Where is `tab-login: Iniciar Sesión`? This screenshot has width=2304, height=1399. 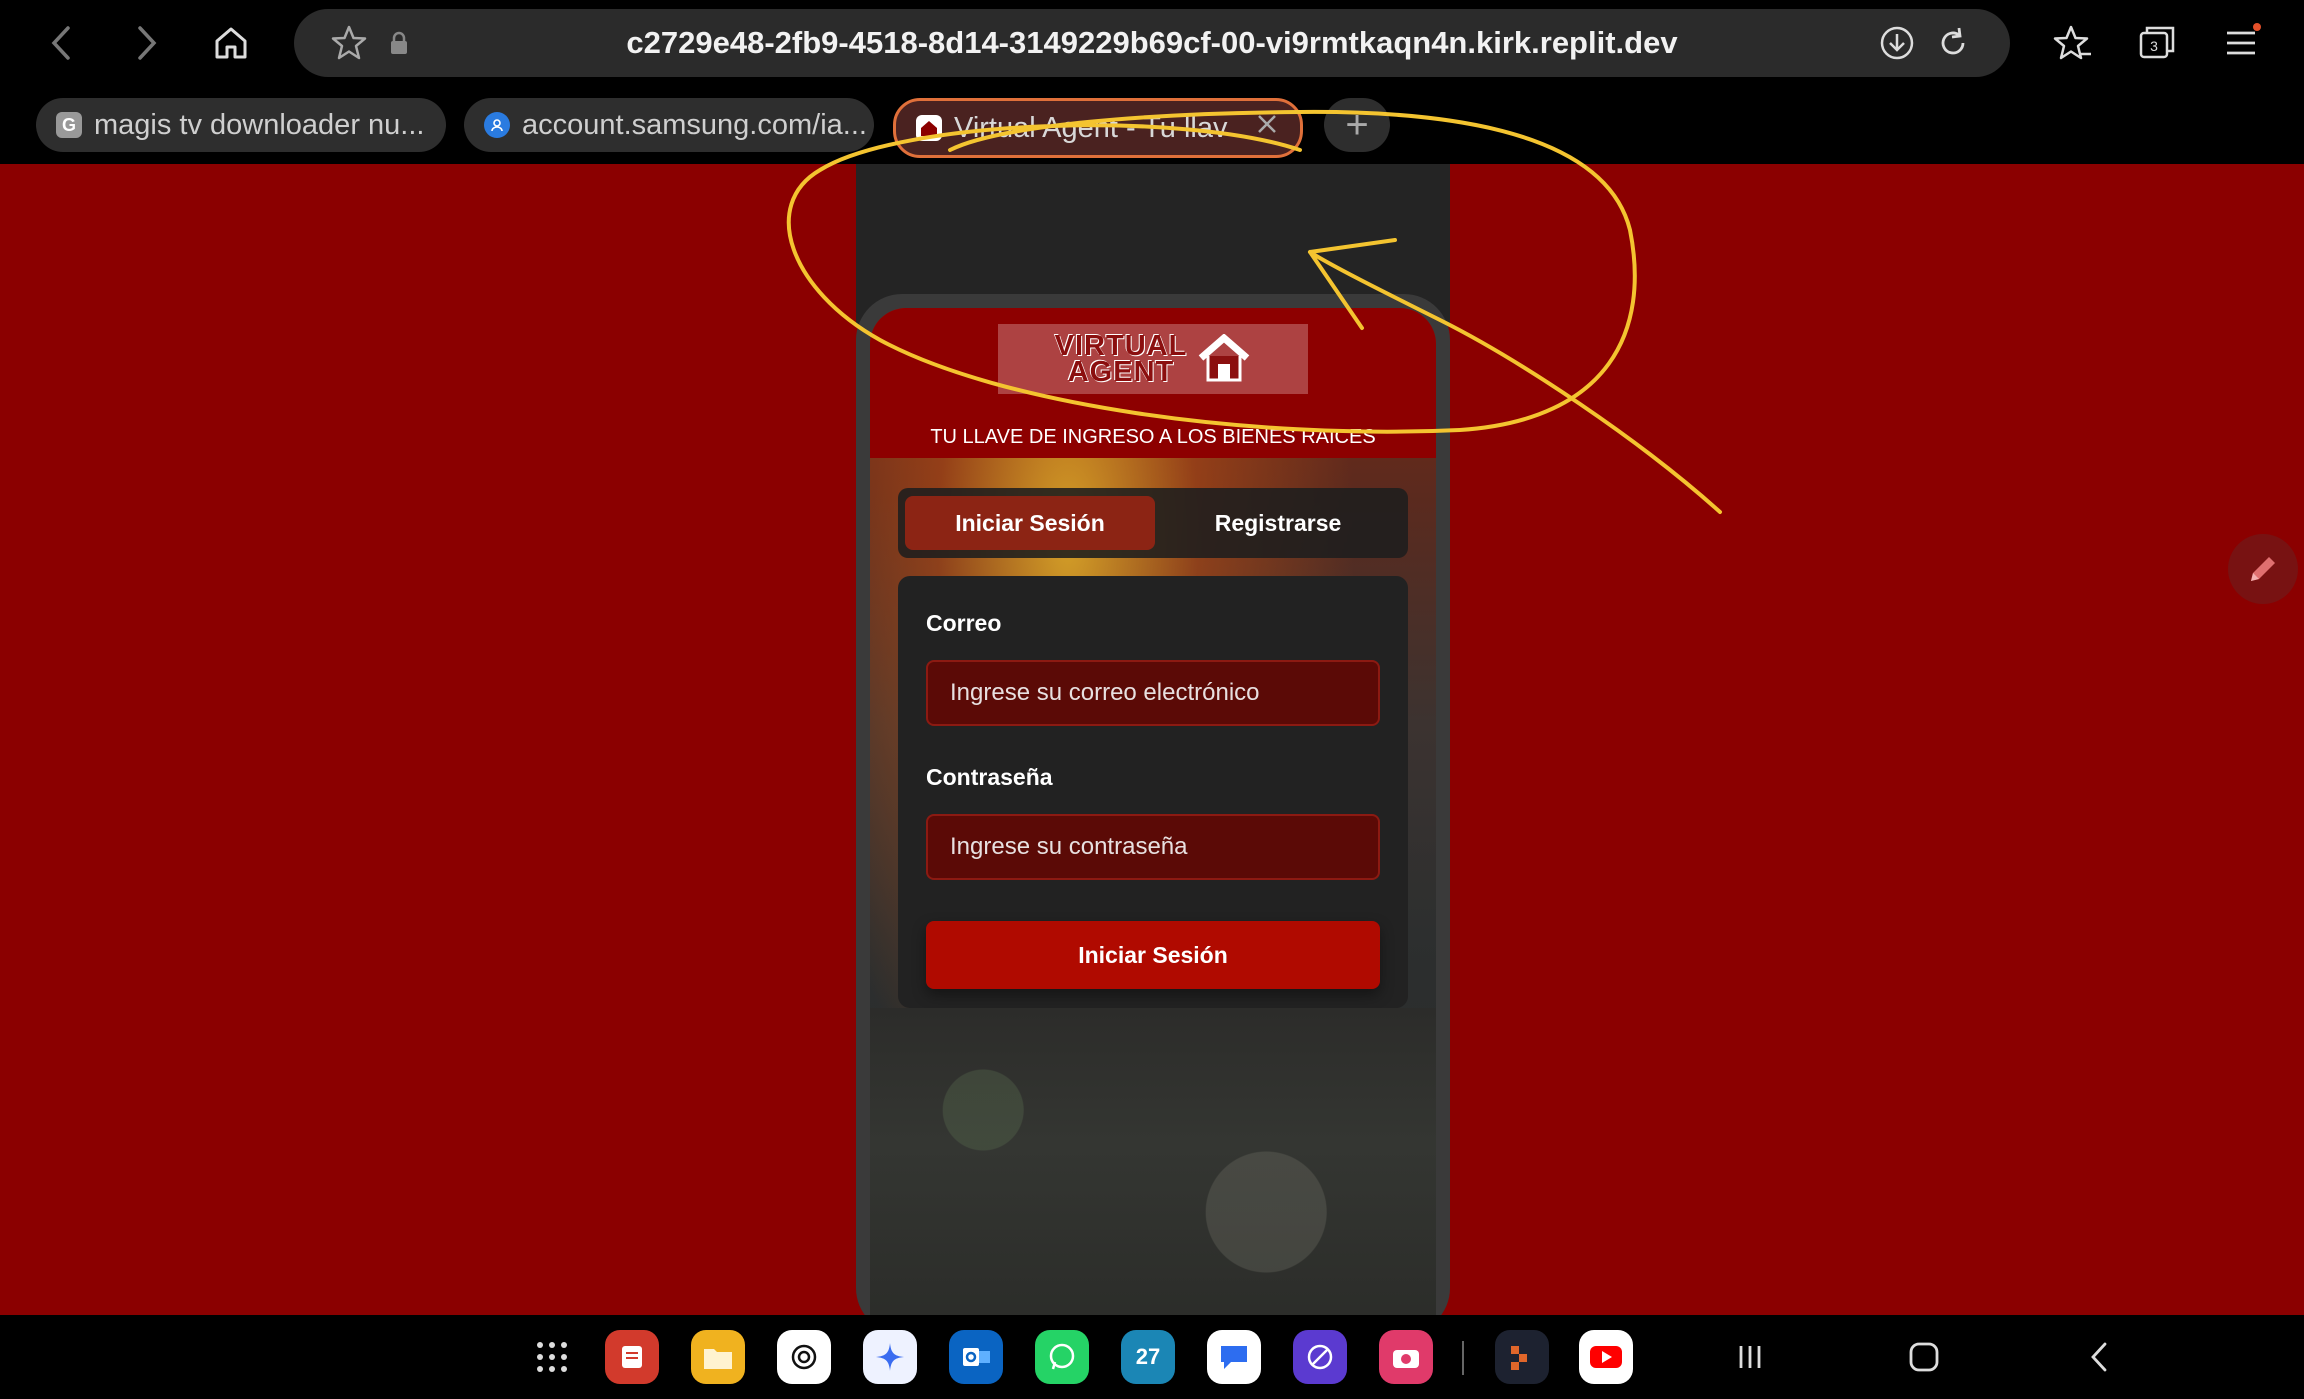
tab-login: Iniciar Sesión is located at coordinates (1030, 523).